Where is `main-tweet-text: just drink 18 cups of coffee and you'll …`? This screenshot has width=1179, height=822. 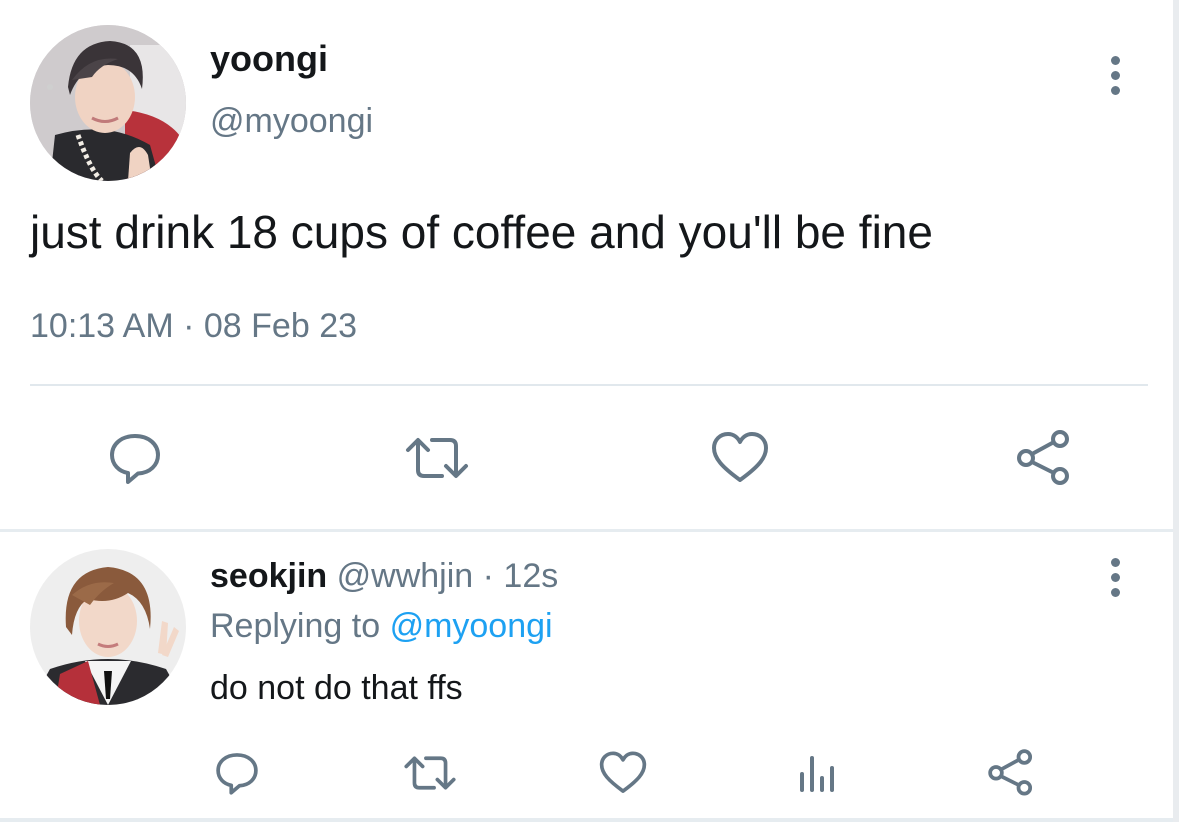
main-tweet-text: just drink 18 cups of coffee and you'll … is located at coordinates (481, 232).